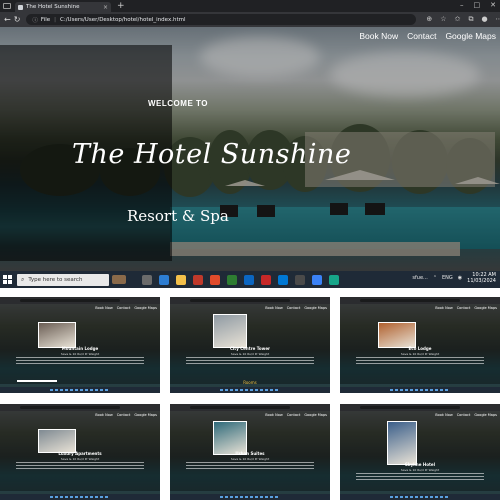 Image resolution: width=500 pixels, height=500 pixels. What do you see at coordinates (240, 279) in the screenshot?
I see `taskbar-app-icons` at bounding box center [240, 279].